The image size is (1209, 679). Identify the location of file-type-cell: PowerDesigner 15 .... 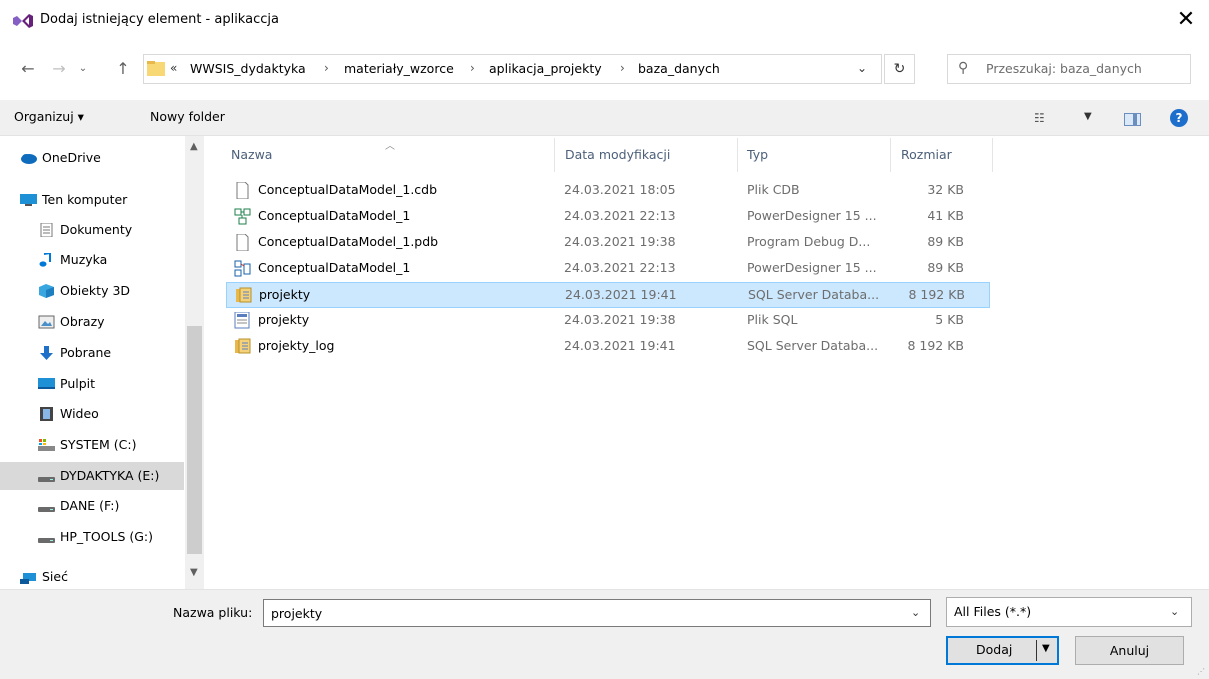
(812, 215).